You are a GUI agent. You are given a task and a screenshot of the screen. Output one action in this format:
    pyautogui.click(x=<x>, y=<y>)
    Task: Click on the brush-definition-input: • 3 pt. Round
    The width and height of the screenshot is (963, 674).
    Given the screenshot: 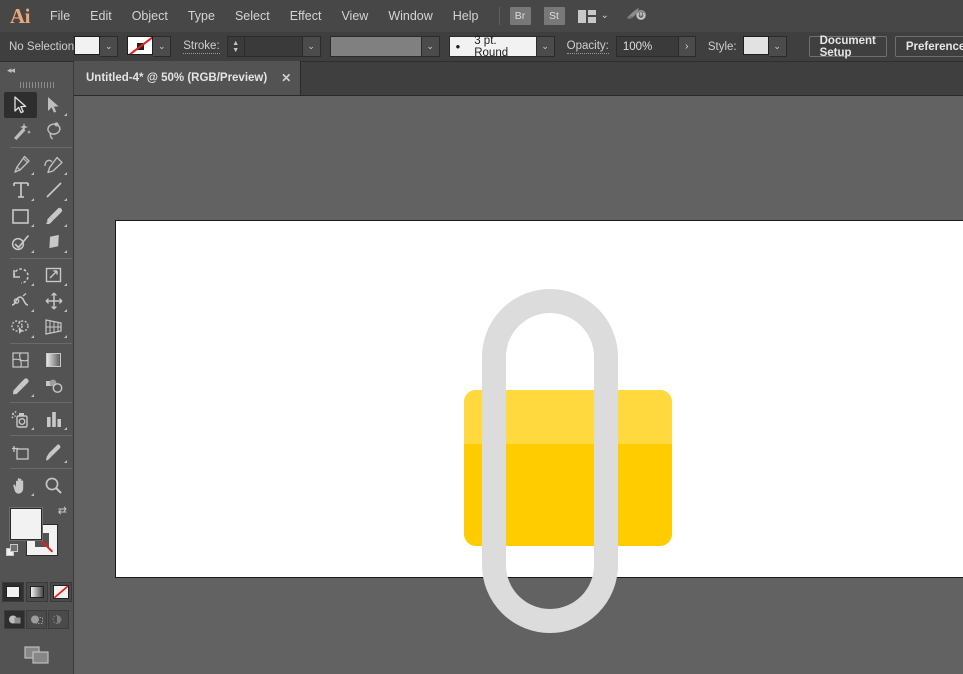 What is the action you would take?
    pyautogui.click(x=492, y=46)
    